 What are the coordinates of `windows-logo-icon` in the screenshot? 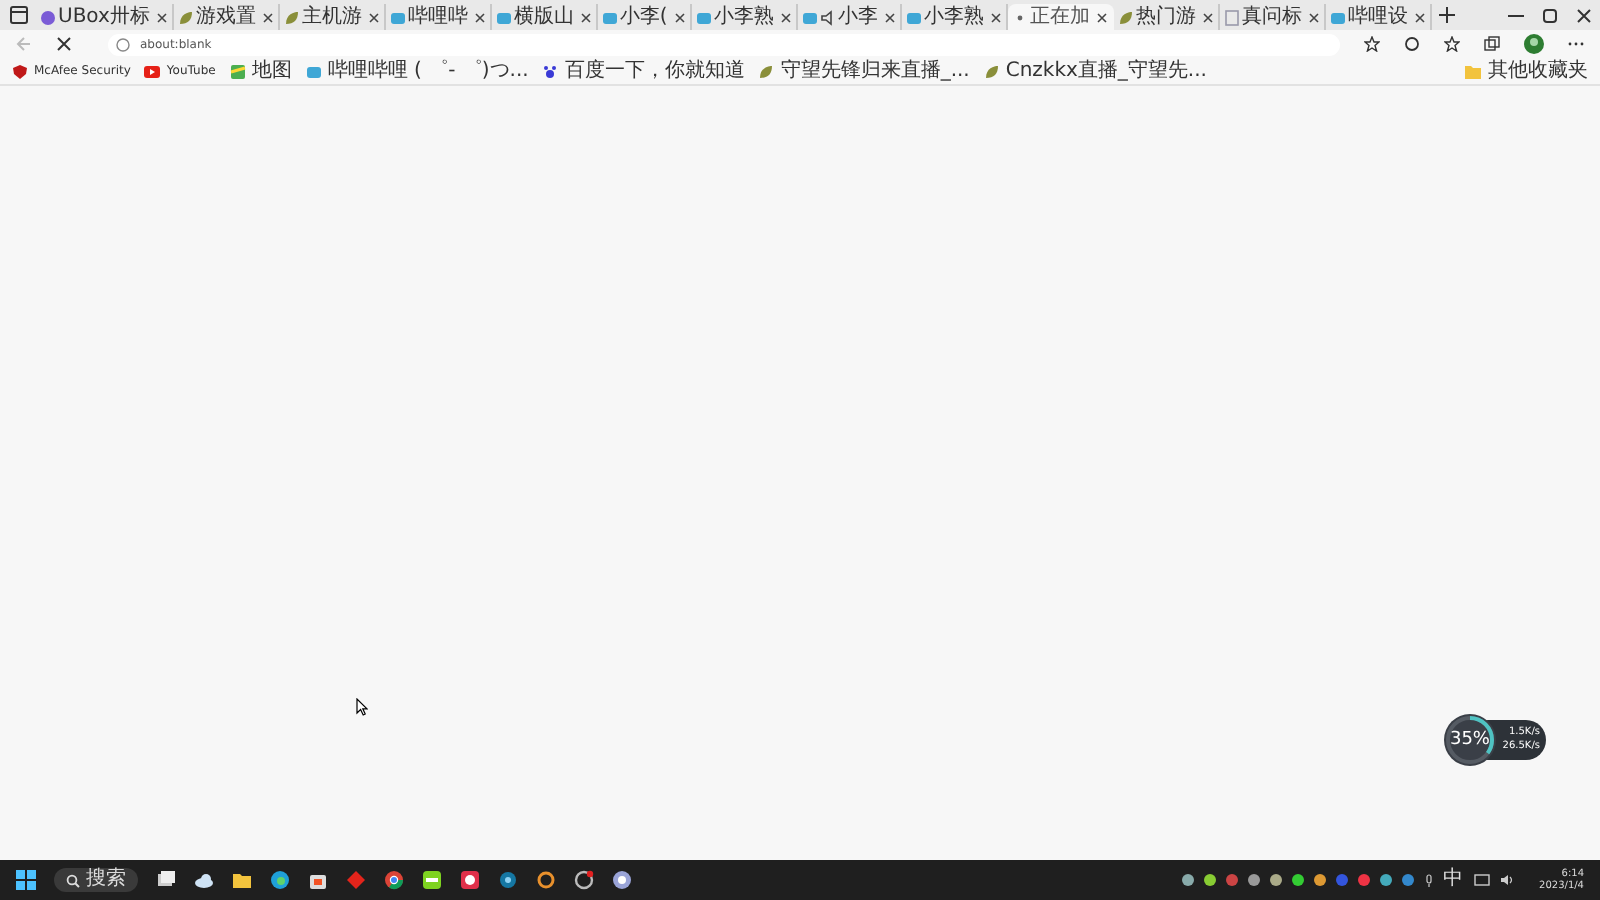 It's located at (26, 880).